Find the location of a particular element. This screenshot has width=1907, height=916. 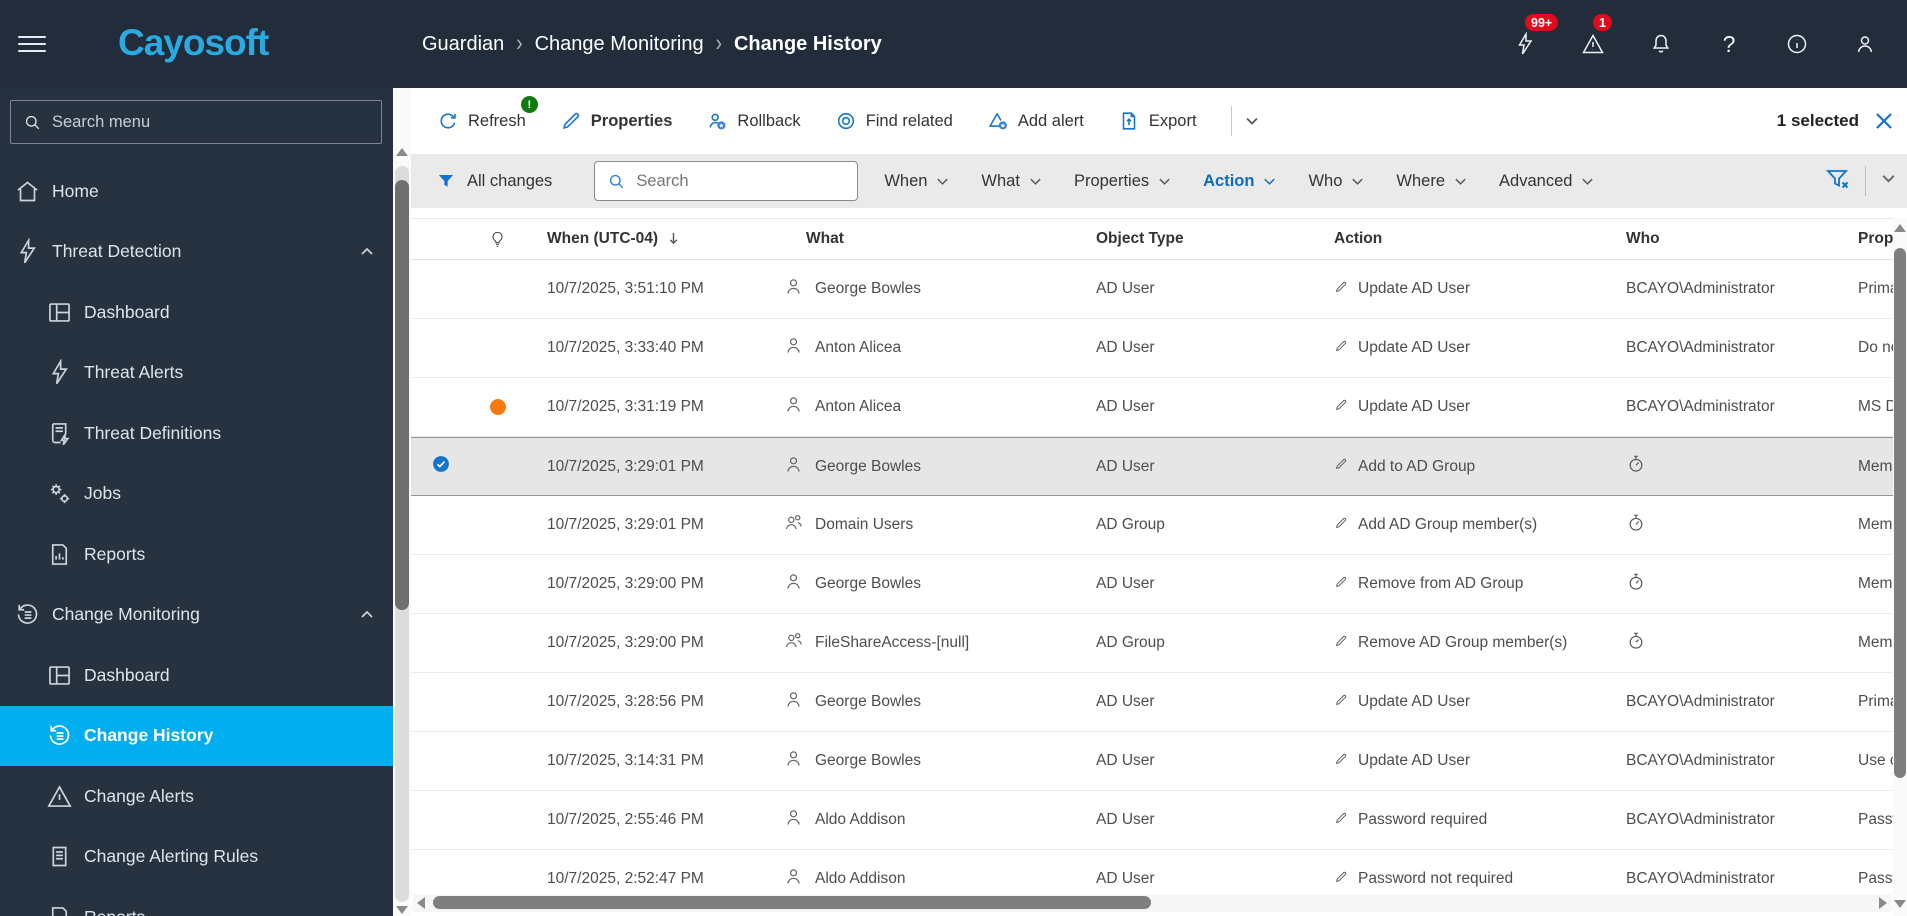

sidebar-scrollbar-thumb is located at coordinates (402, 395).